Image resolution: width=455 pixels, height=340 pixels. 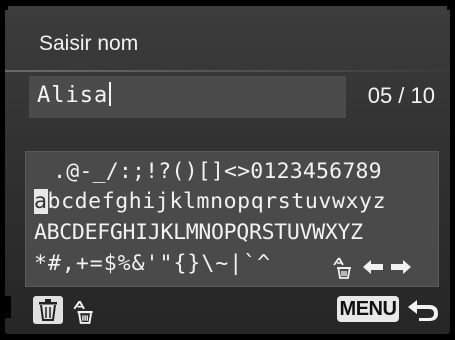 I want to click on keyboard-row-symbols: .@-_/:;!?()[]<>0123456789, so click(x=211, y=172).